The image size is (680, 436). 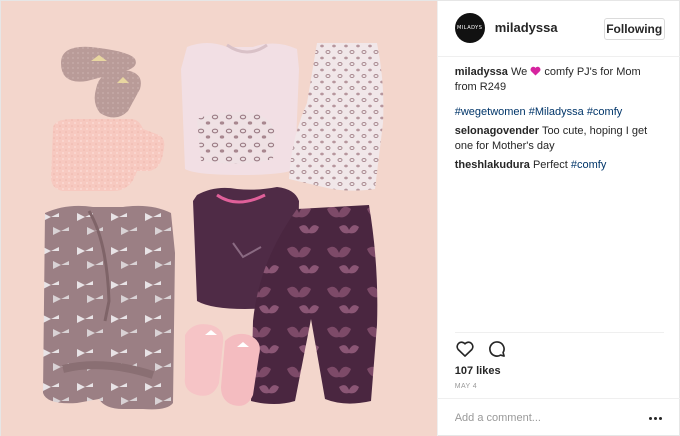 I want to click on hashtag-link: #wegetwomen, so click(x=490, y=112).